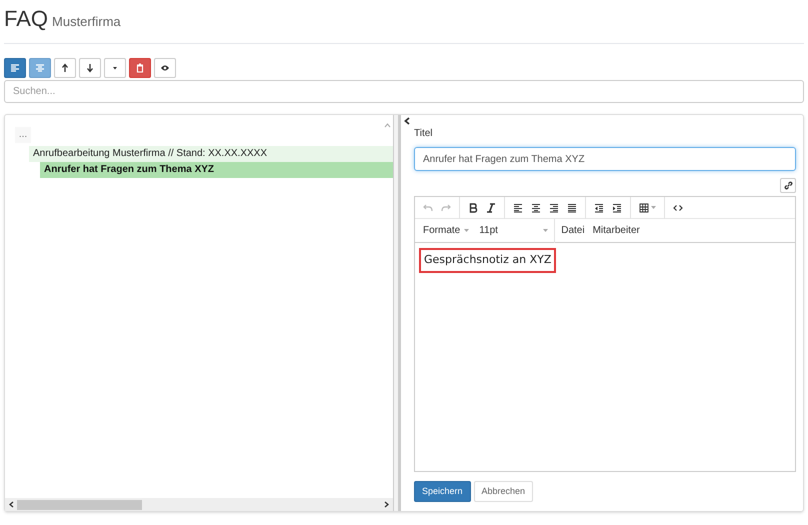  Describe the element at coordinates (617, 207) in the screenshot. I see `indent-icon` at that location.